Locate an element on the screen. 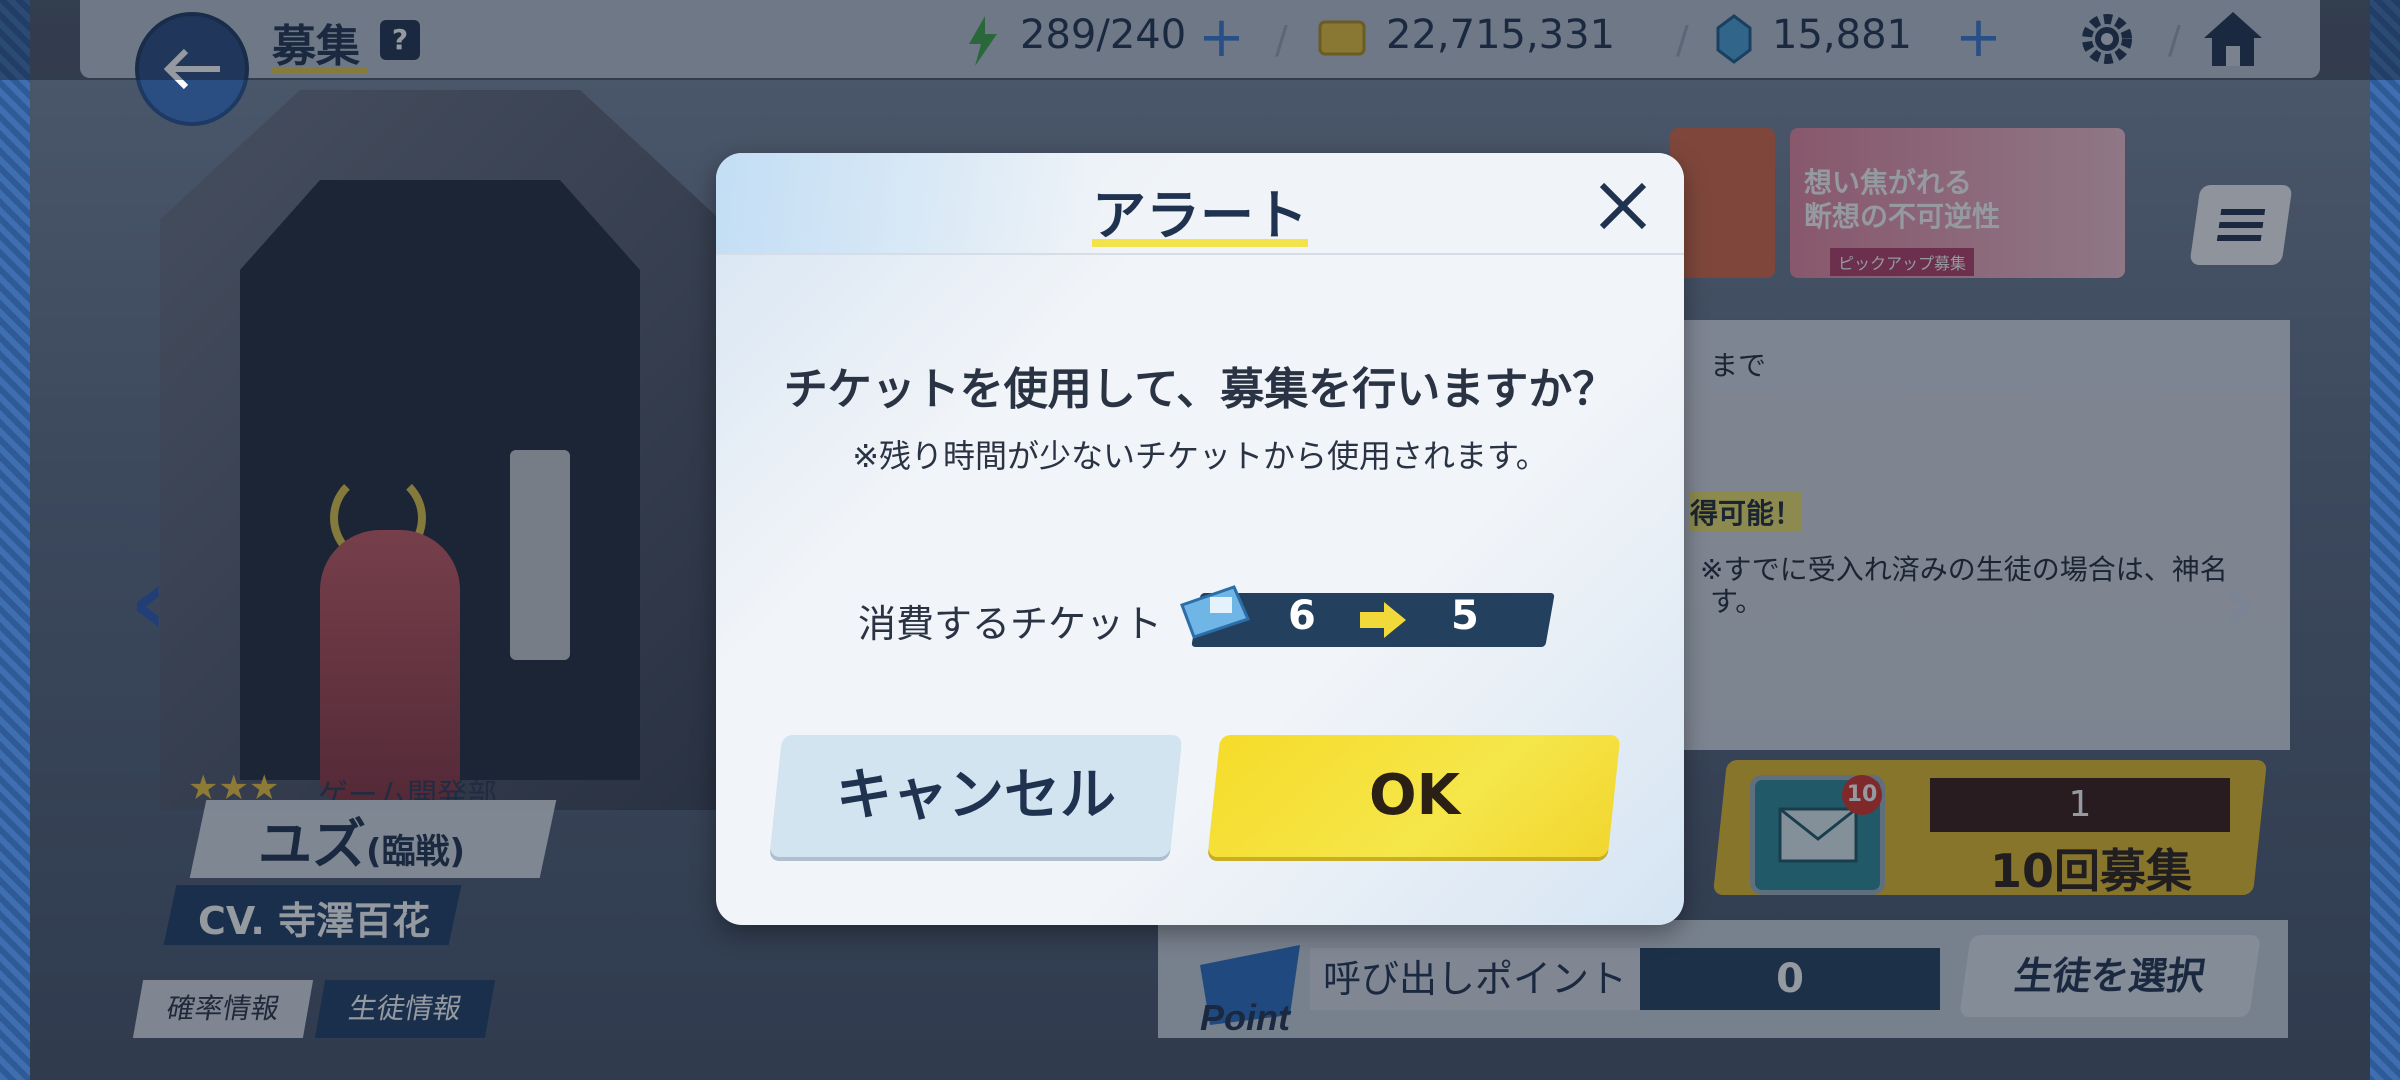 This screenshot has height=1080, width=2400. ticket-icon is located at coordinates (1215, 612).